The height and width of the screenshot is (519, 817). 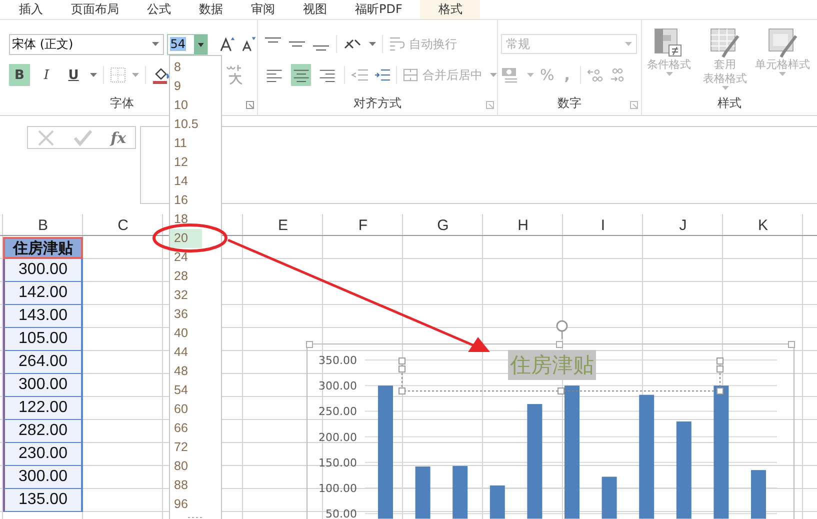 What do you see at coordinates (186, 143) in the screenshot?
I see `font-size-option: 11` at bounding box center [186, 143].